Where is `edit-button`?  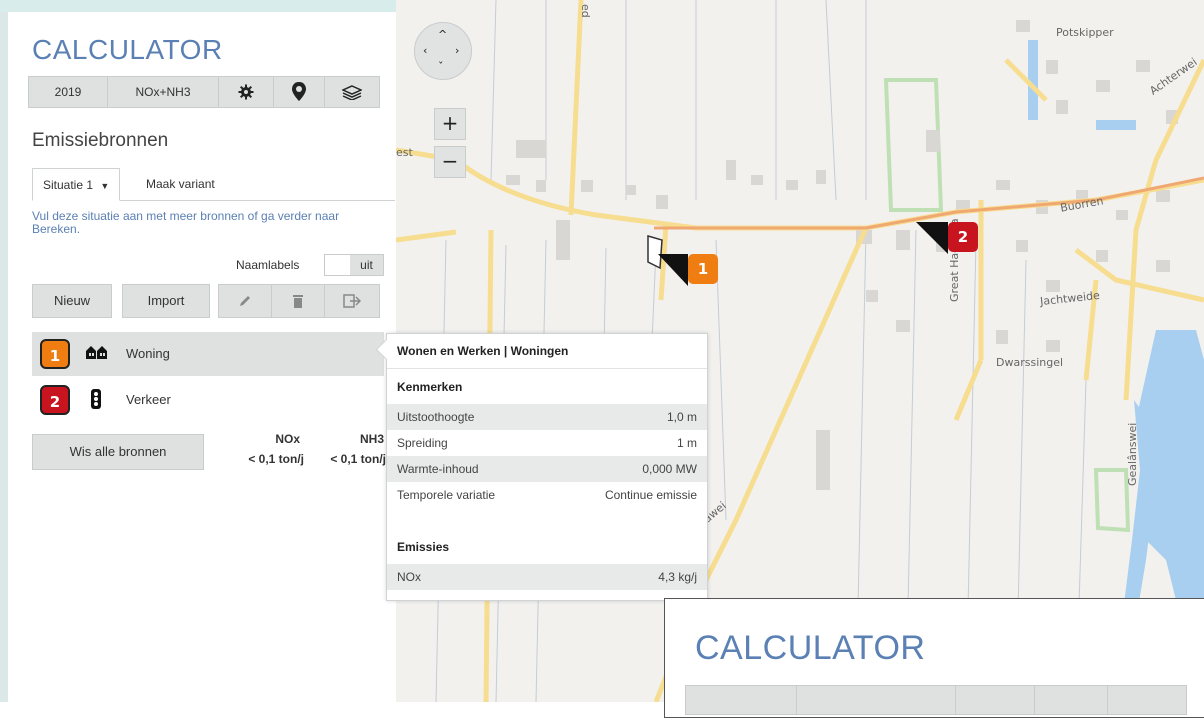
edit-button is located at coordinates (245, 301).